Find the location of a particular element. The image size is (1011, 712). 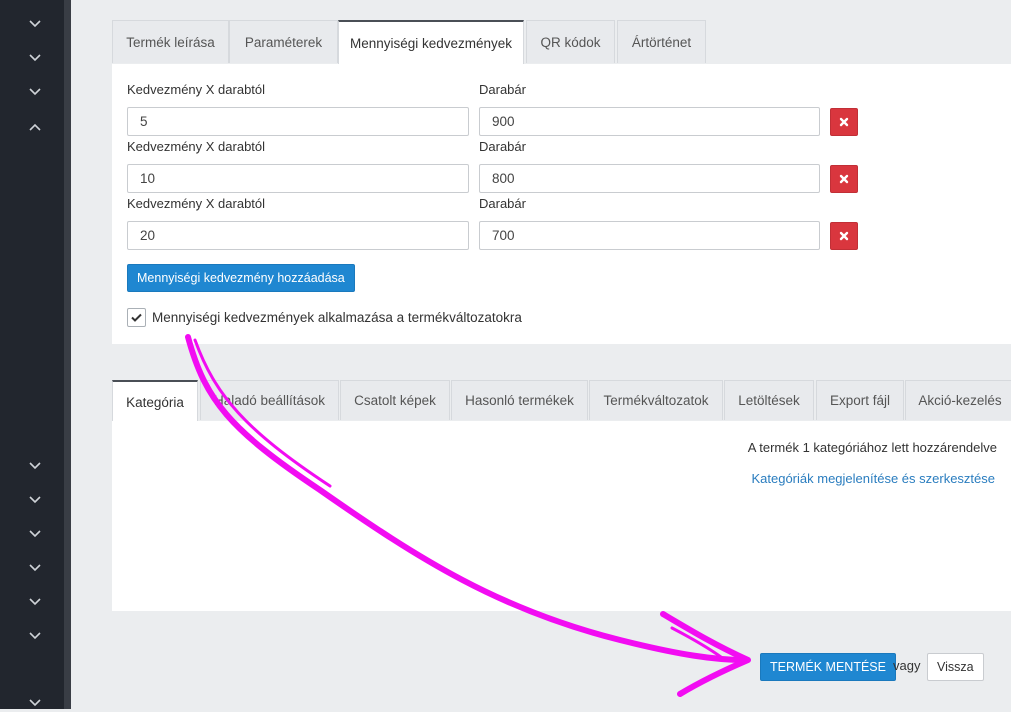

tab-category: Kategória is located at coordinates (155, 401).